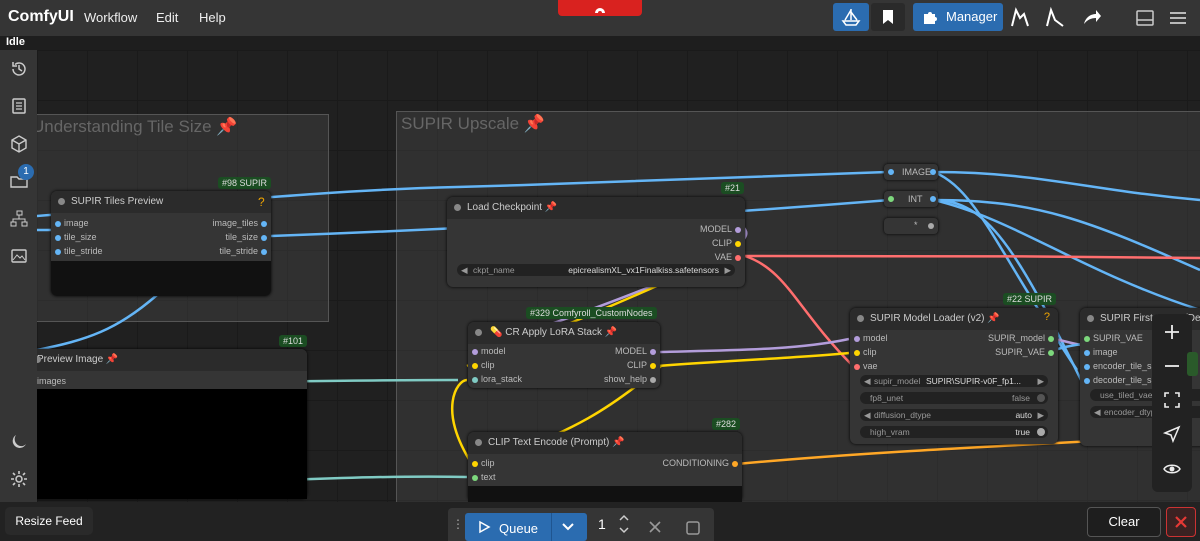 The height and width of the screenshot is (541, 1200). What do you see at coordinates (19, 219) in the screenshot?
I see `node-tree-icon` at bounding box center [19, 219].